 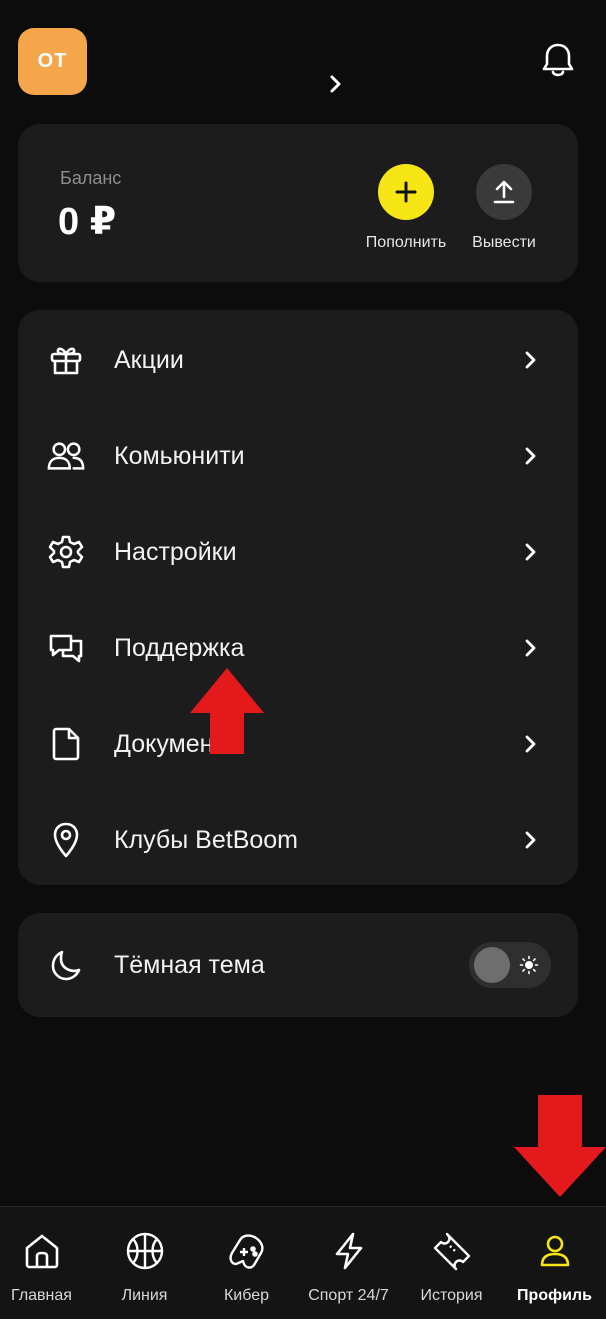 What do you see at coordinates (175, 551) in the screenshot?
I see `menu-item-label: Настройки` at bounding box center [175, 551].